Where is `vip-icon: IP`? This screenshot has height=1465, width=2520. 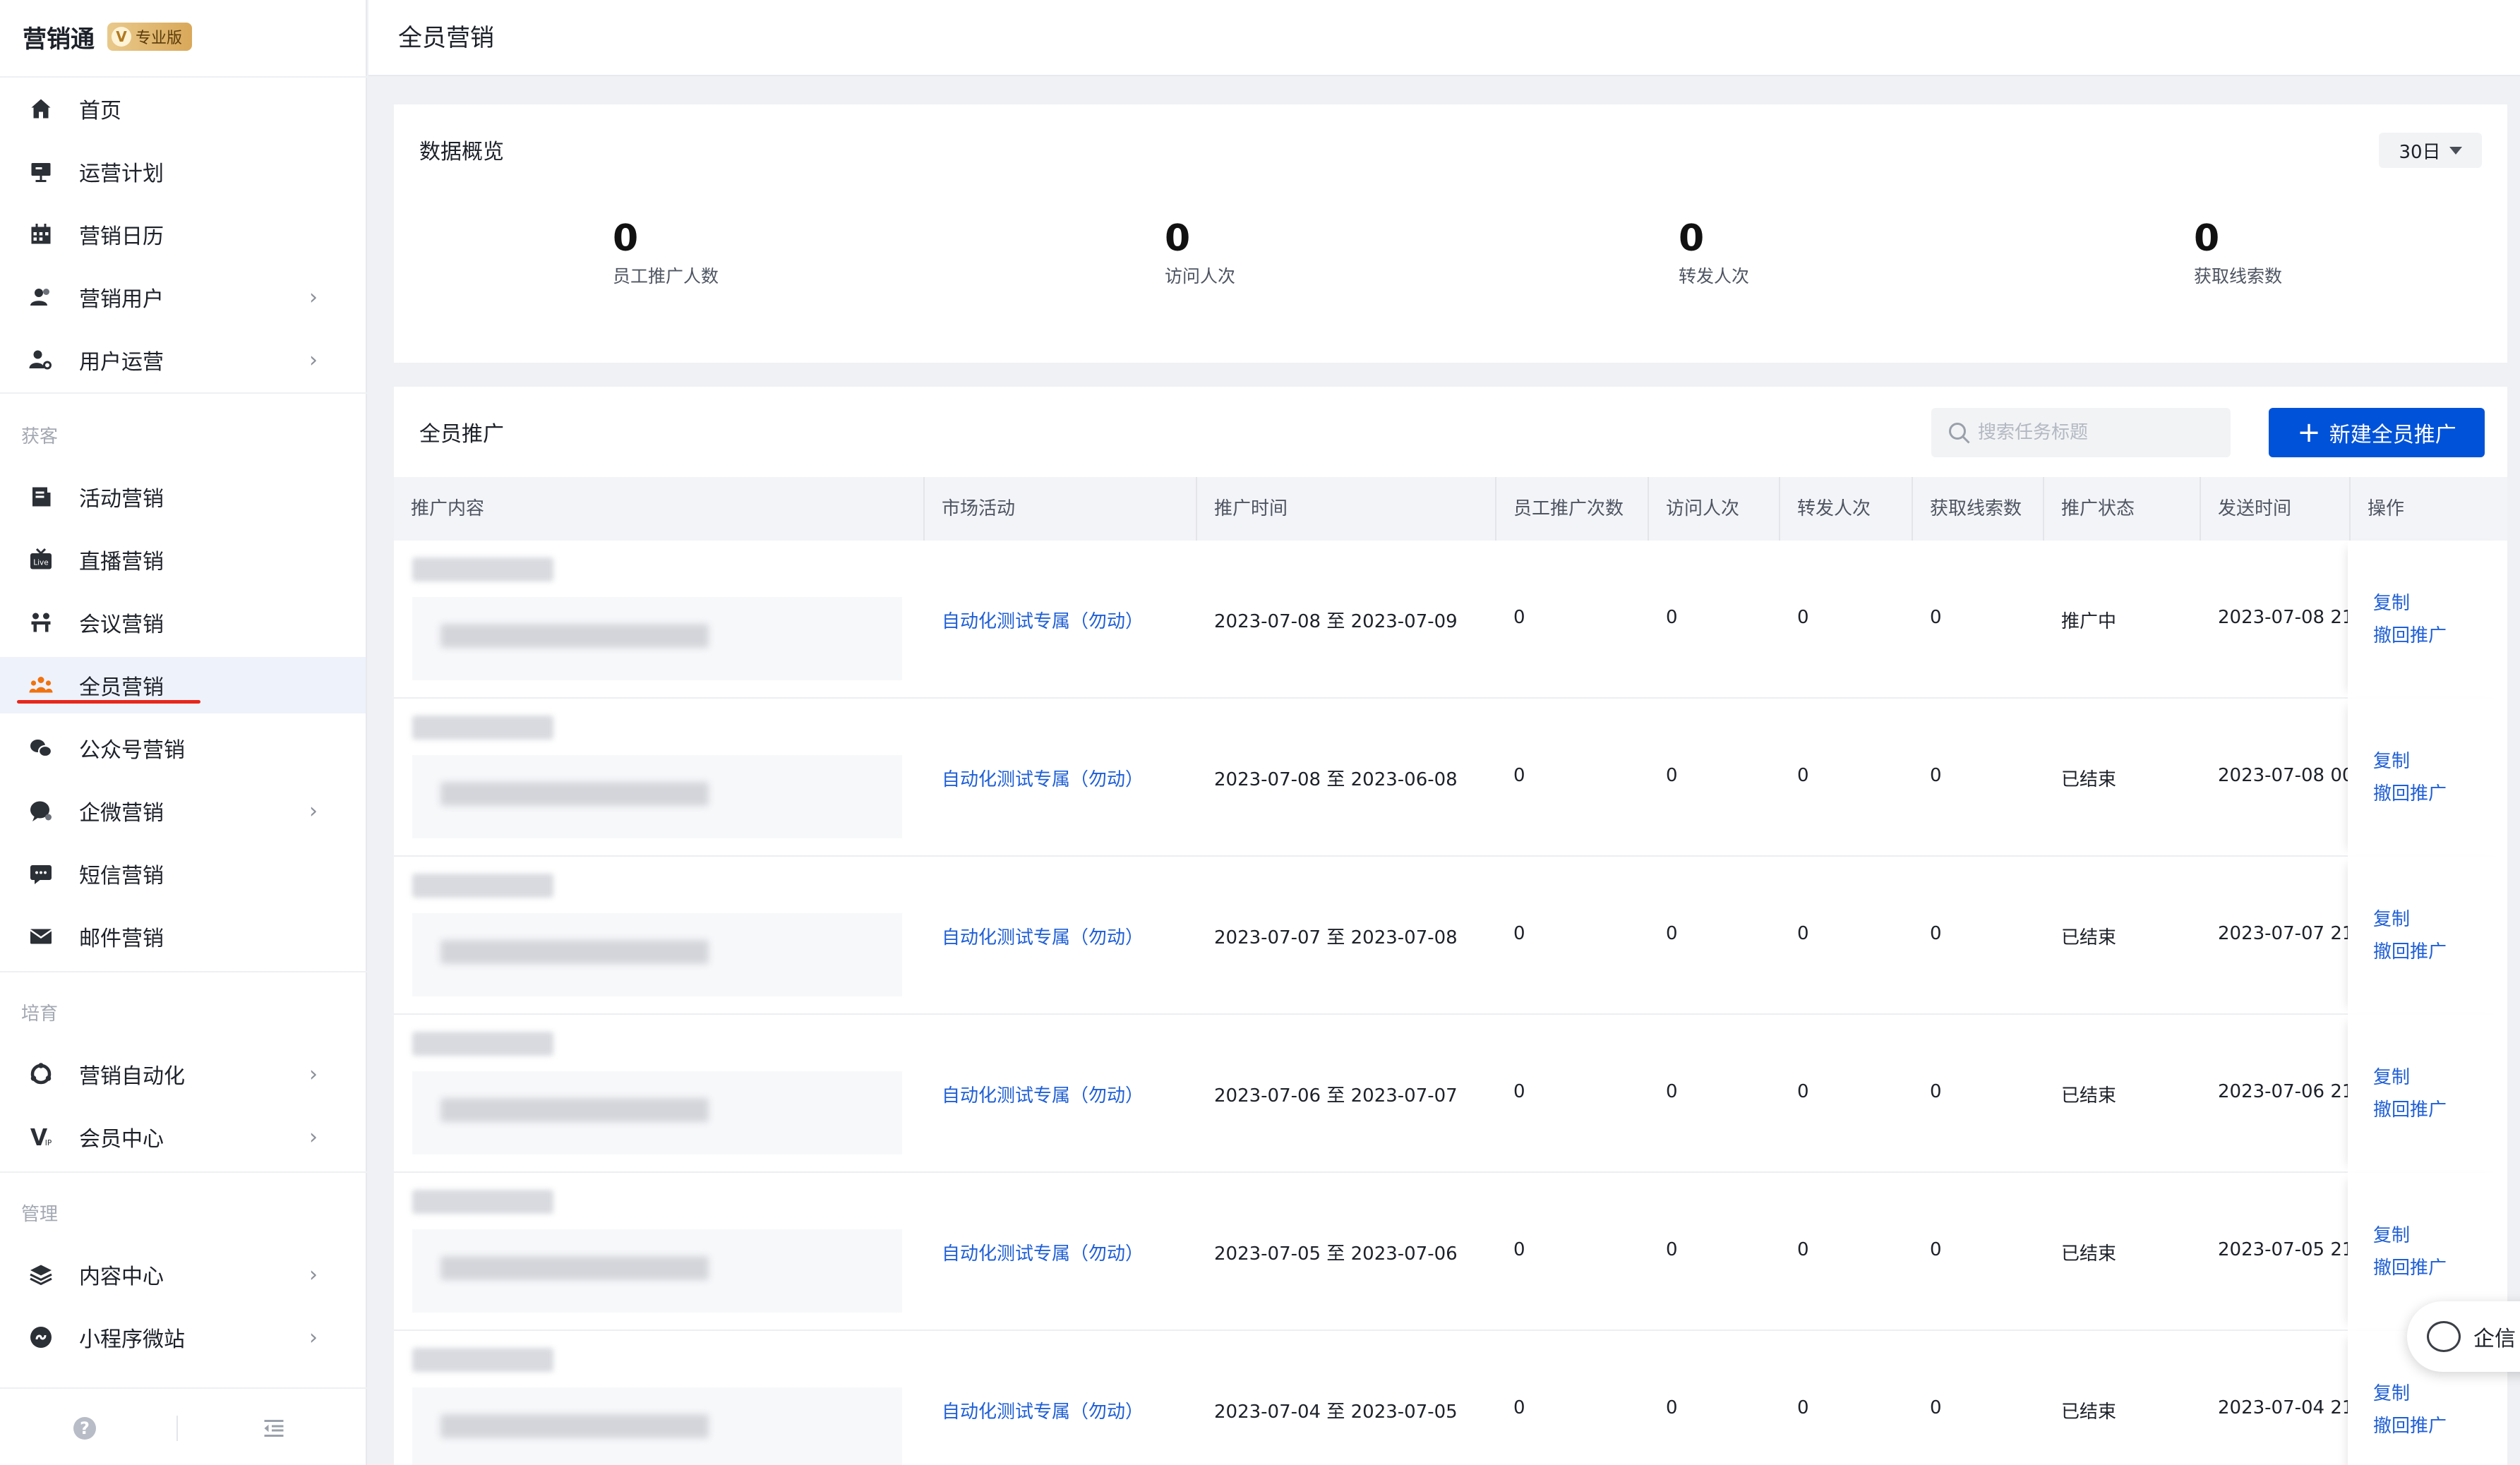
vip-icon: IP is located at coordinates (41, 1137).